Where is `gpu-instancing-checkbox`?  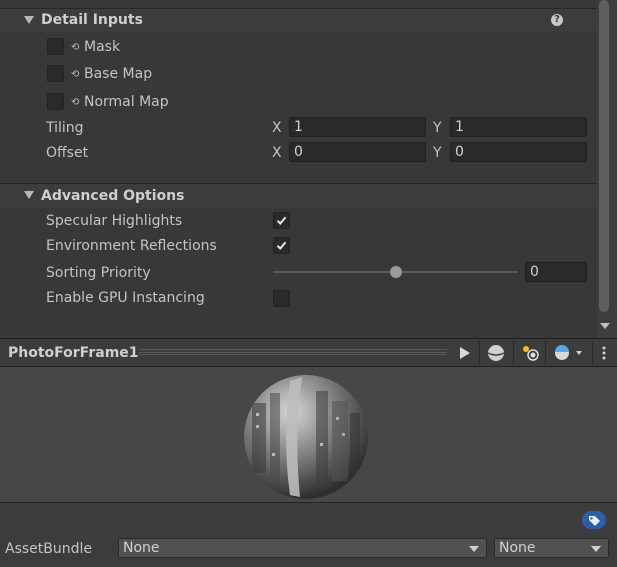
gpu-instancing-checkbox is located at coordinates (281, 298).